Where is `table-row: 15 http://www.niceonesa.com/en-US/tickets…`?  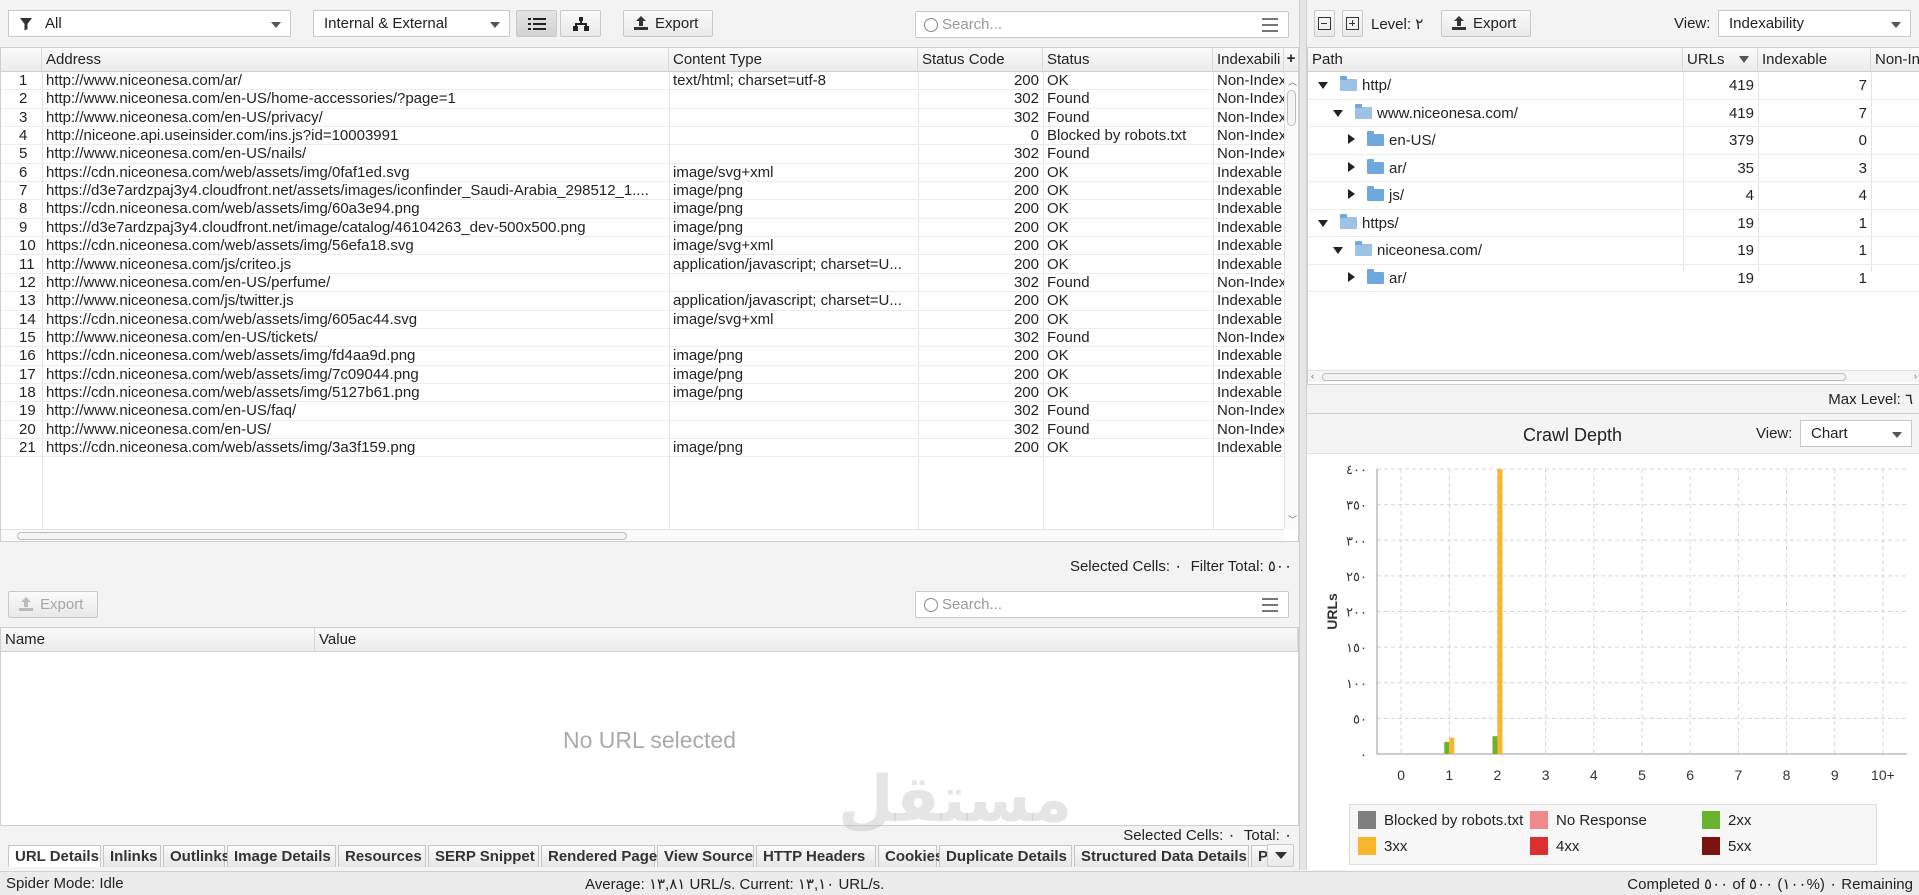
table-row: 15 http://www.niceonesa.com/en-US/tickets… is located at coordinates (642, 338).